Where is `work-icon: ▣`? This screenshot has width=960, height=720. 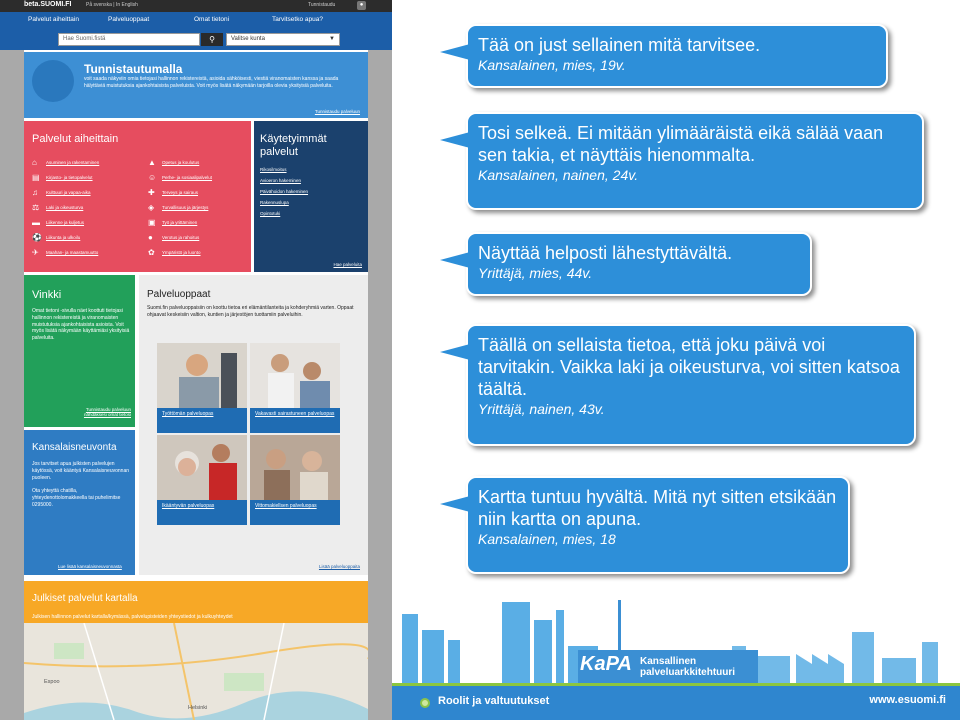 work-icon: ▣ is located at coordinates (152, 222).